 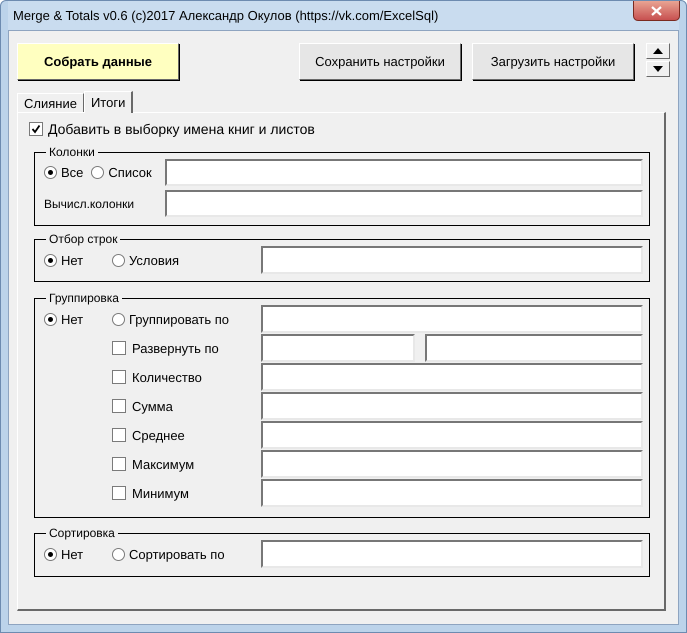 What do you see at coordinates (380, 61) in the screenshot?
I see `save-button: Сохранить настройки` at bounding box center [380, 61].